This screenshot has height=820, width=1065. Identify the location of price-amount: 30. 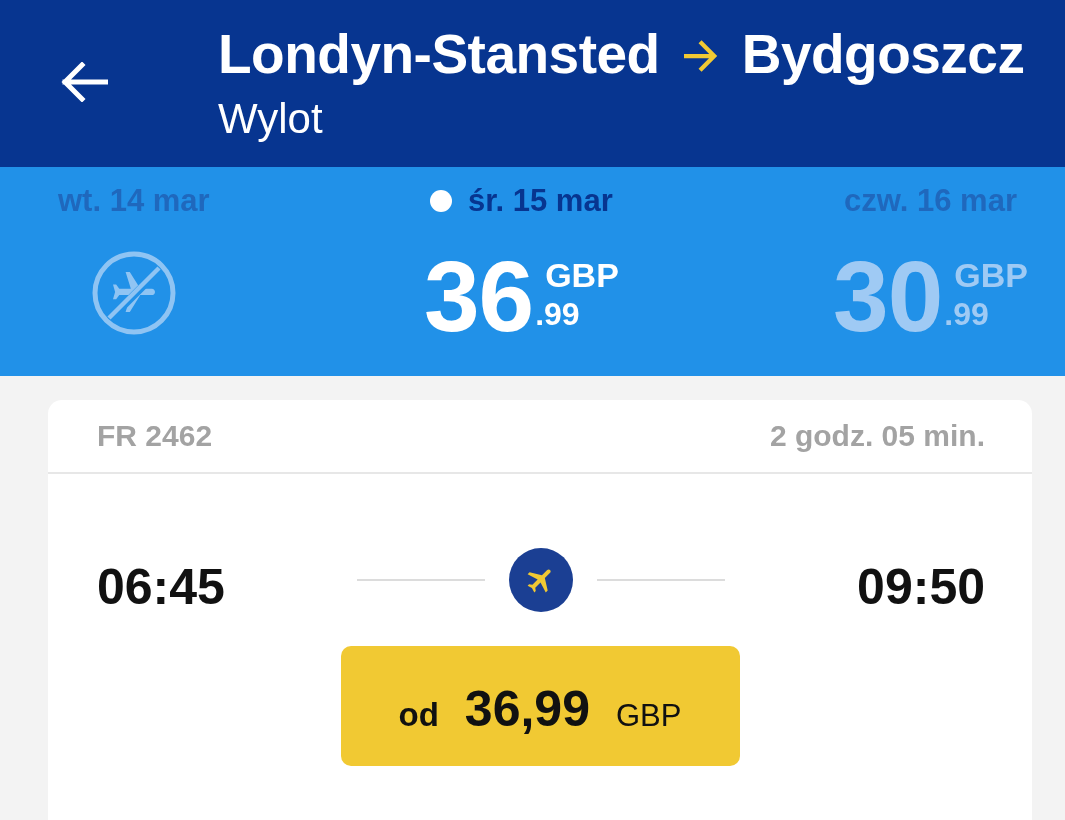
(888, 296).